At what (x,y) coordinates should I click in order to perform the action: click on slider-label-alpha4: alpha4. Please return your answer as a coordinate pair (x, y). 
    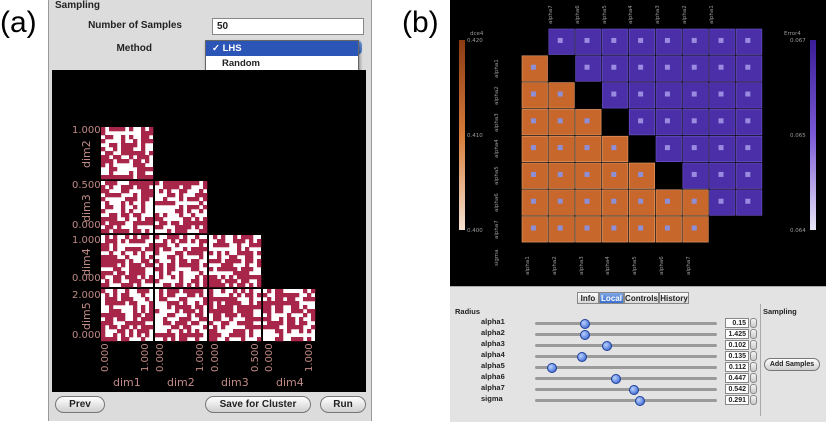
    Looking at the image, I should click on (493, 354).